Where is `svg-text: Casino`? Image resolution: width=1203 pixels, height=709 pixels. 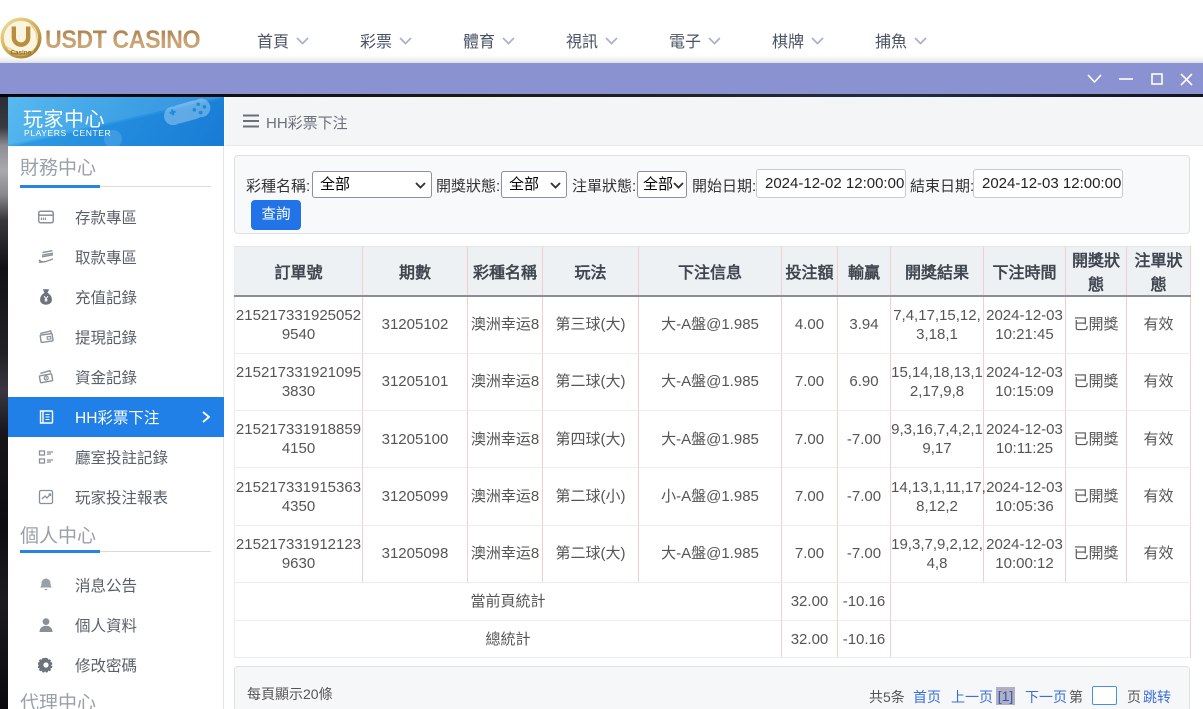
svg-text: Casino is located at coordinates (21, 53).